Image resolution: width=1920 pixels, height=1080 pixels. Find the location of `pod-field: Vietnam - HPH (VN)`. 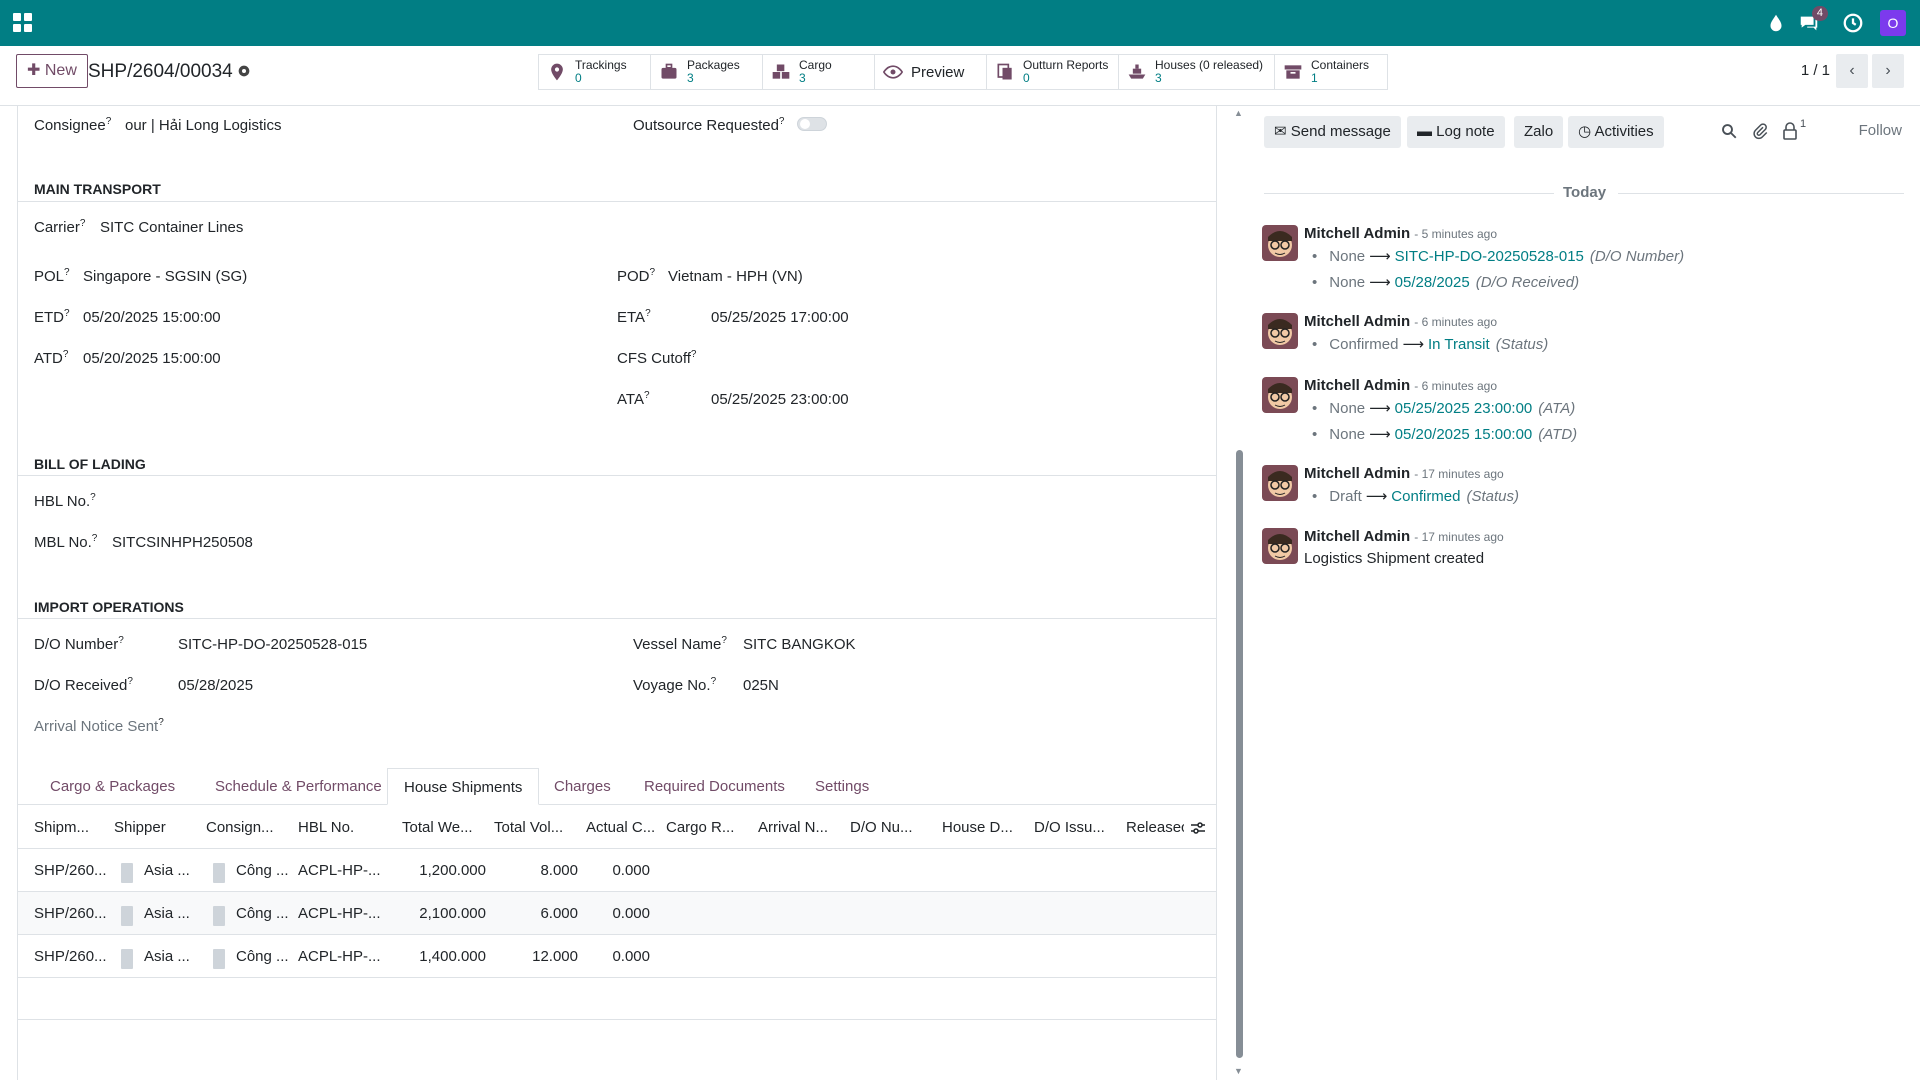

pod-field: Vietnam - HPH (VN) is located at coordinates (735, 276).